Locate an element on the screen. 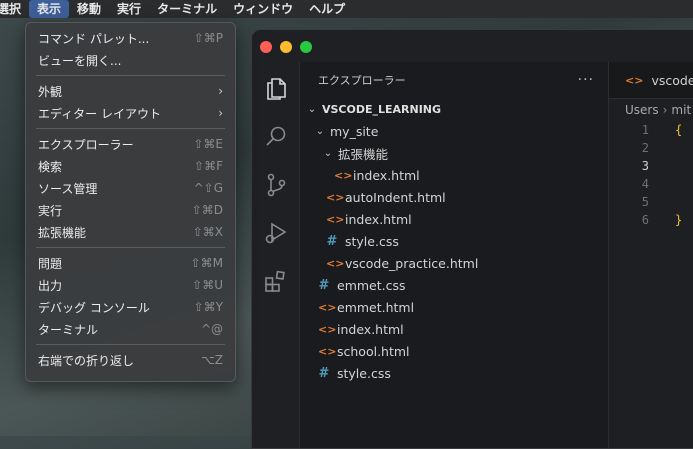 The height and width of the screenshot is (449, 693). code-line: 3 is located at coordinates (651, 166).